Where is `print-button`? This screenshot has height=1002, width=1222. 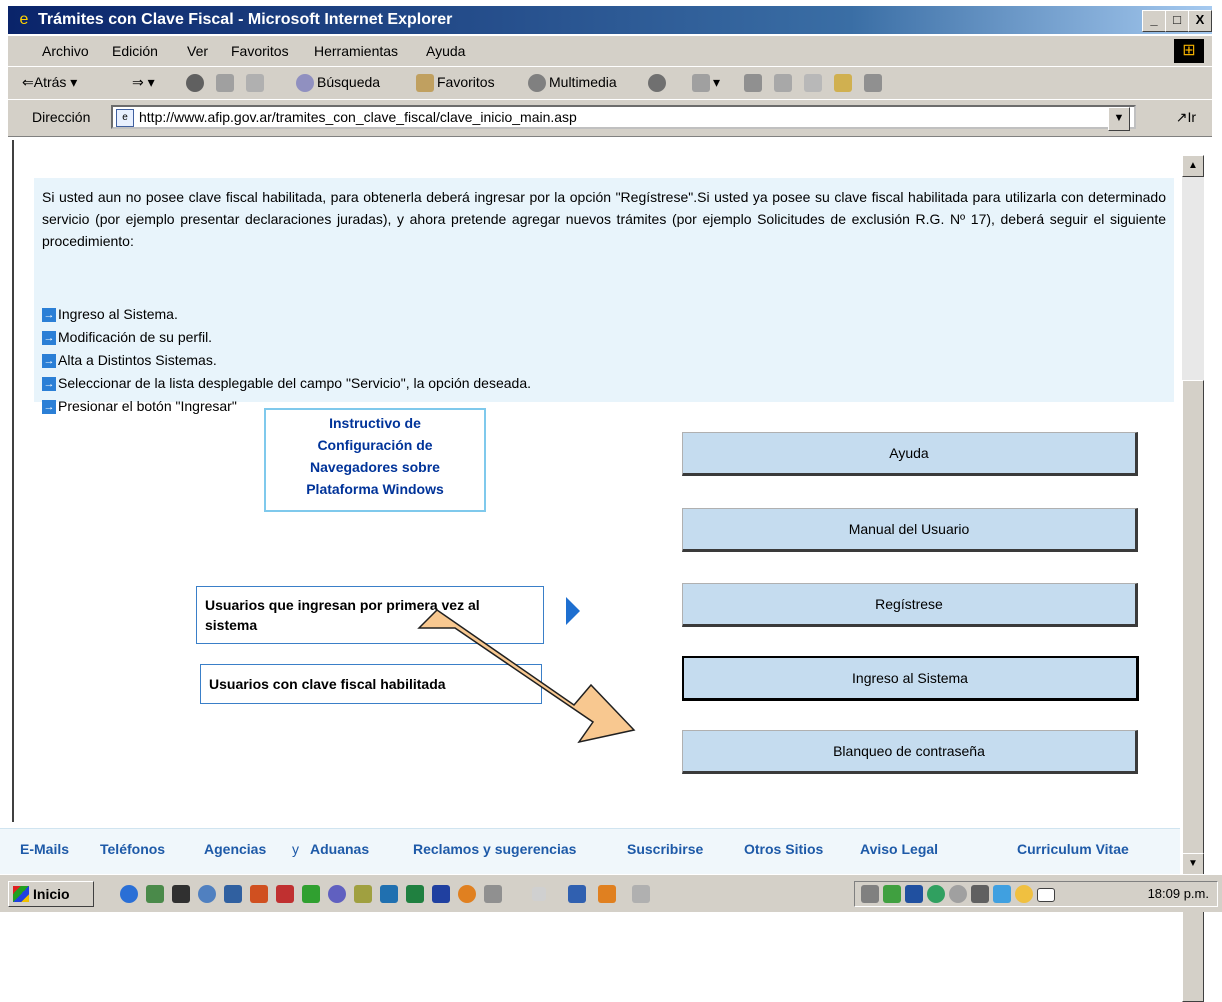 print-button is located at coordinates (754, 83).